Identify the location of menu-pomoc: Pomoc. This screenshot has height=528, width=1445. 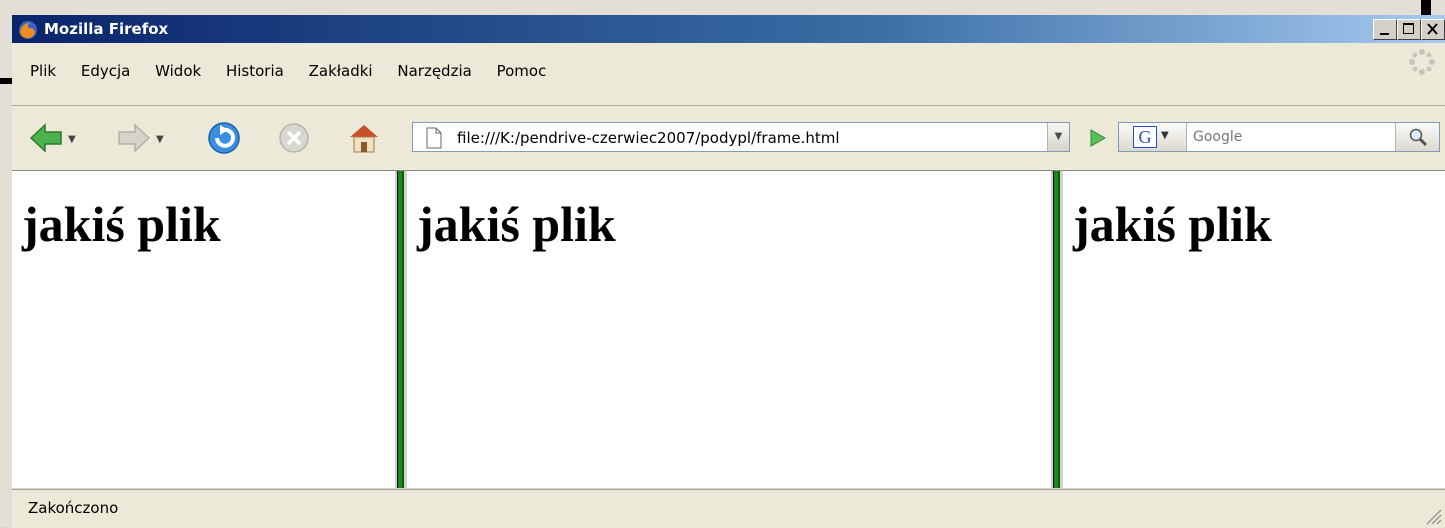
(522, 71).